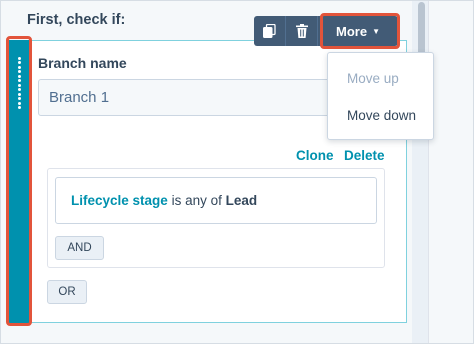  What do you see at coordinates (82, 63) in the screenshot?
I see `branch-name-label: Branch name` at bounding box center [82, 63].